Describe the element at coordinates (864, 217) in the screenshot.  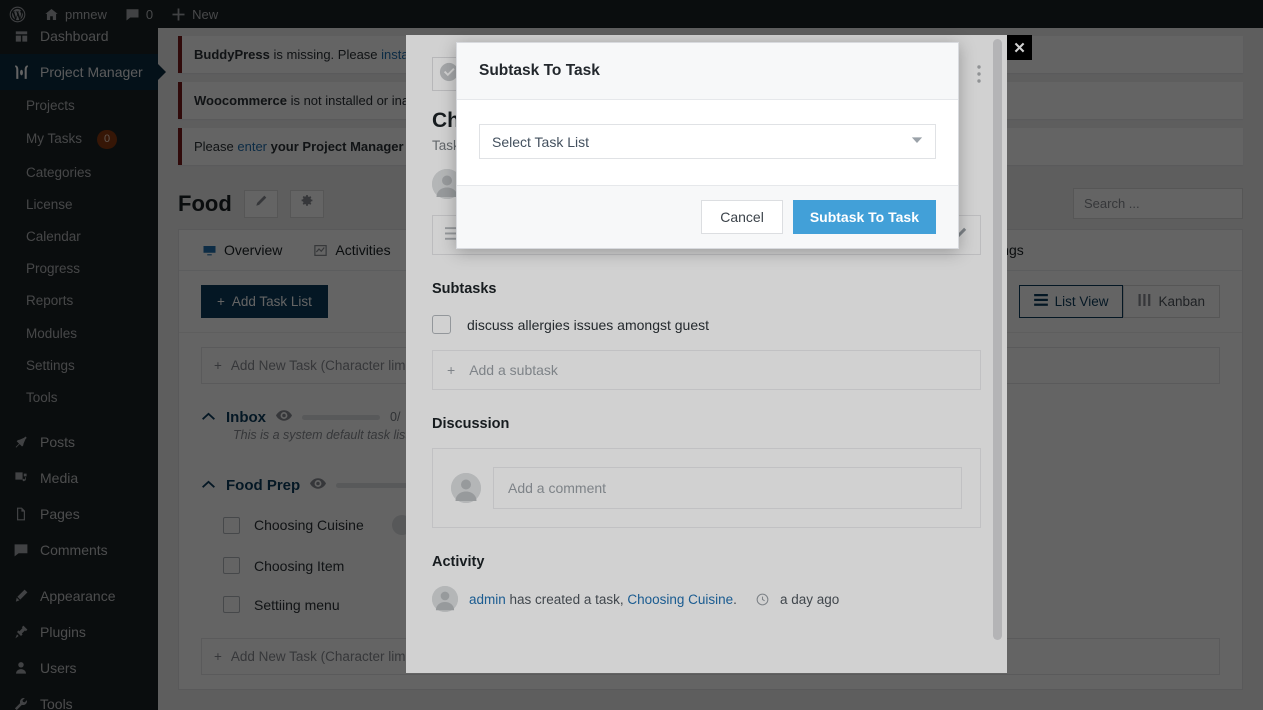
I see `subtask-to-task-submit-button: Subtask To Task` at that location.